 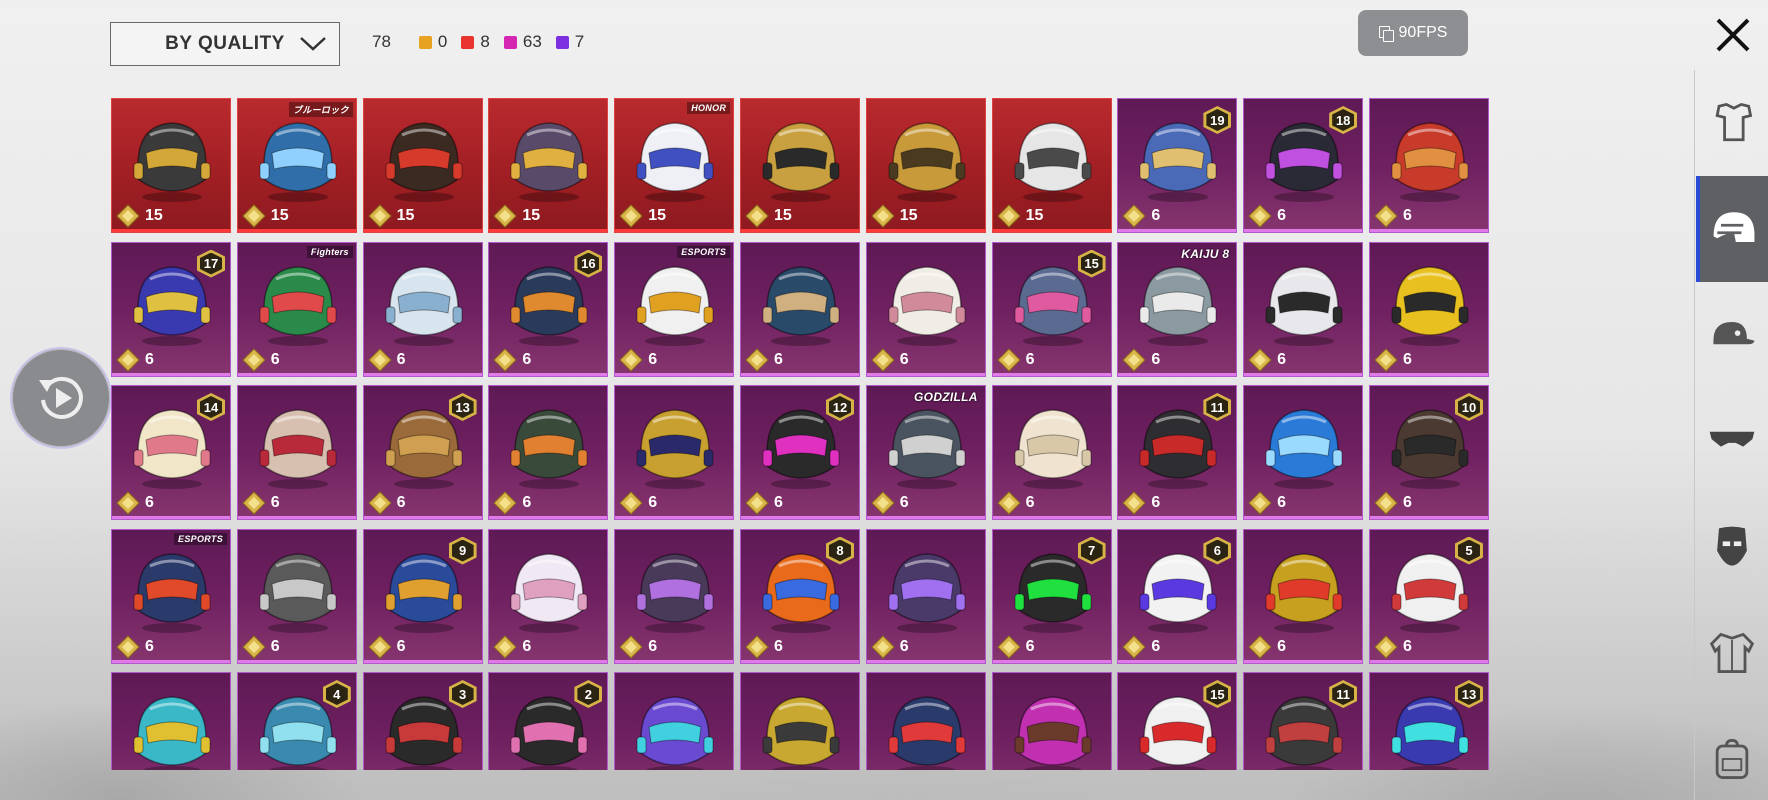 What do you see at coordinates (296, 309) in the screenshot?
I see `helmet-tile: Fighters 6` at bounding box center [296, 309].